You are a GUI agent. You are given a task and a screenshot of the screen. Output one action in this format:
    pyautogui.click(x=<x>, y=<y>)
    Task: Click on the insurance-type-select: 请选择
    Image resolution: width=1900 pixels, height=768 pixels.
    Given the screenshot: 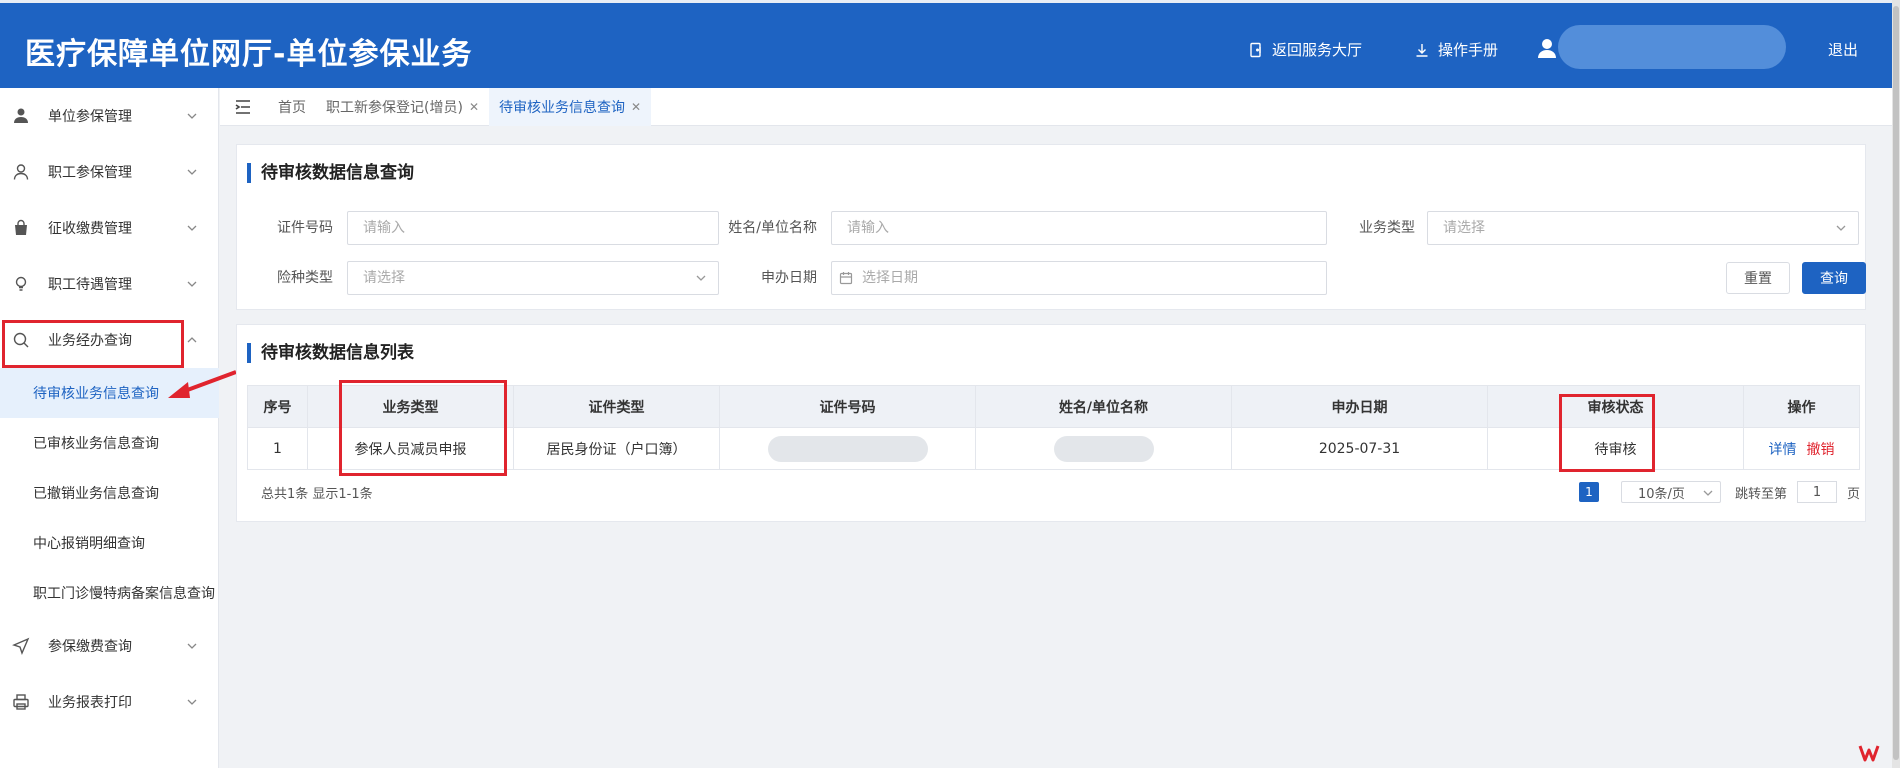 What is the action you would take?
    pyautogui.click(x=533, y=278)
    